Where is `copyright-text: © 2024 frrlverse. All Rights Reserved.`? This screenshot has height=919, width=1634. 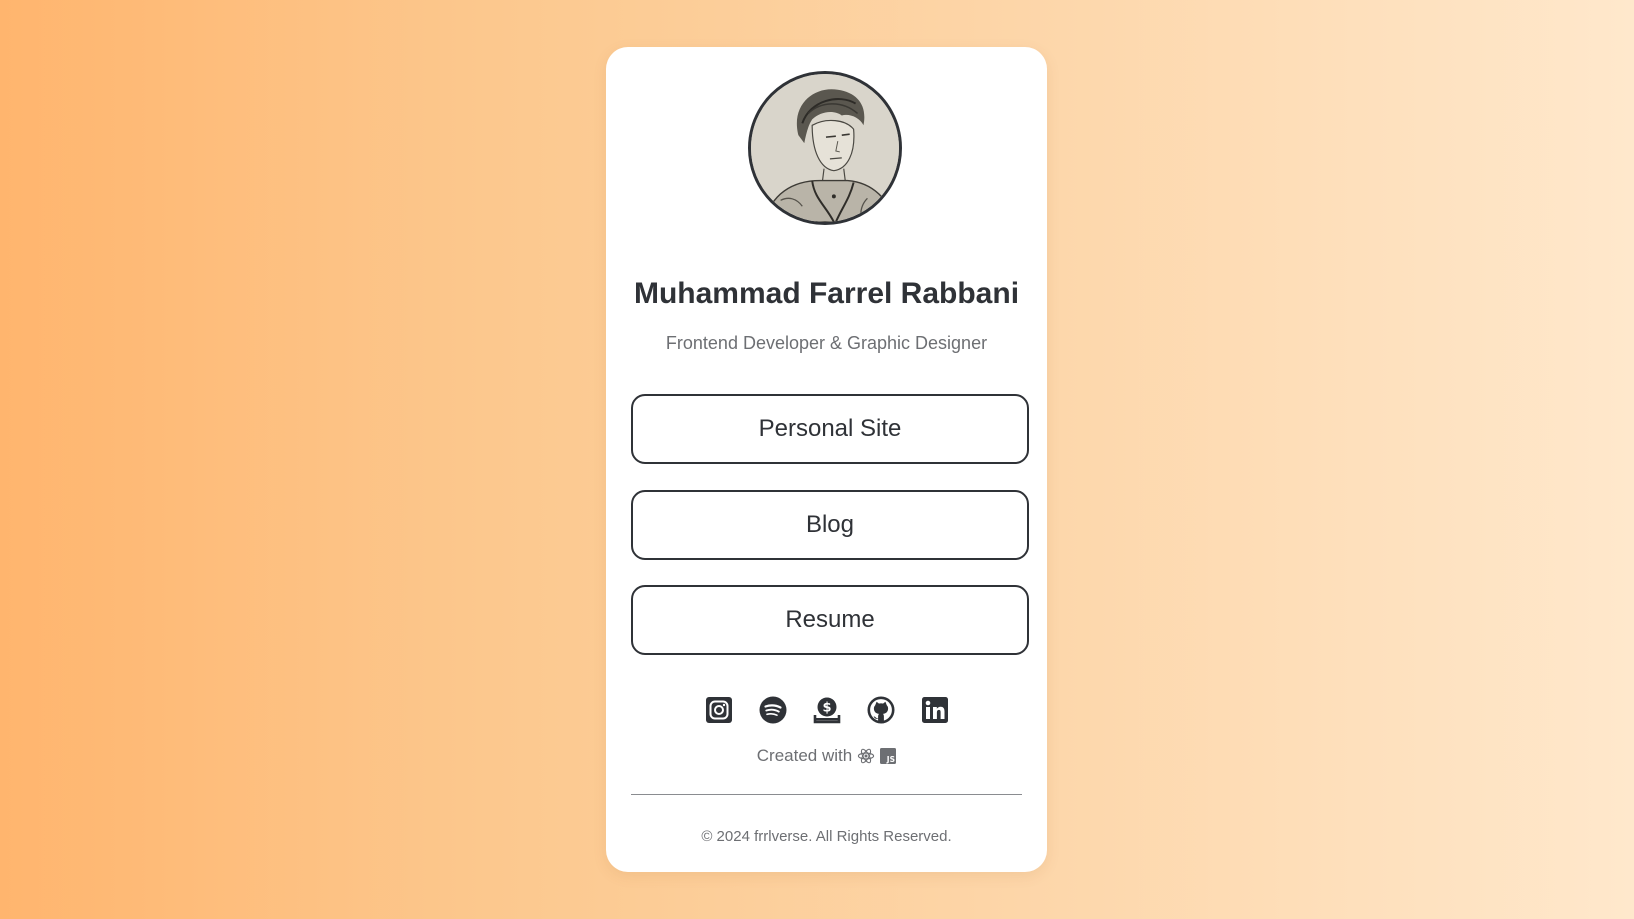 copyright-text: © 2024 frrlverse. All Rights Reserved. is located at coordinates (826, 836).